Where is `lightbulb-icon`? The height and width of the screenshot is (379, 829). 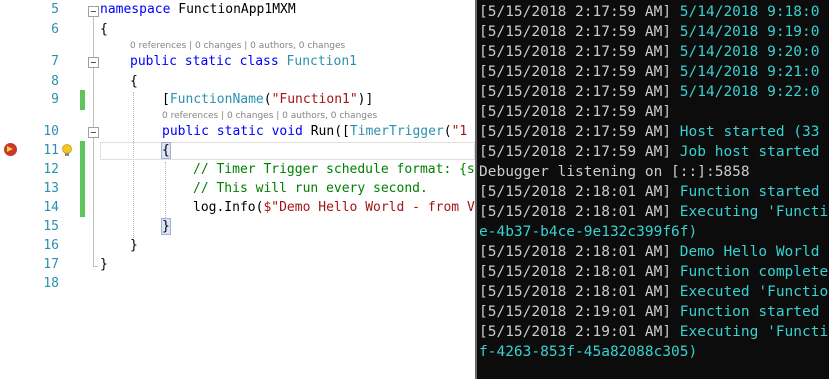 lightbulb-icon is located at coordinates (67, 151).